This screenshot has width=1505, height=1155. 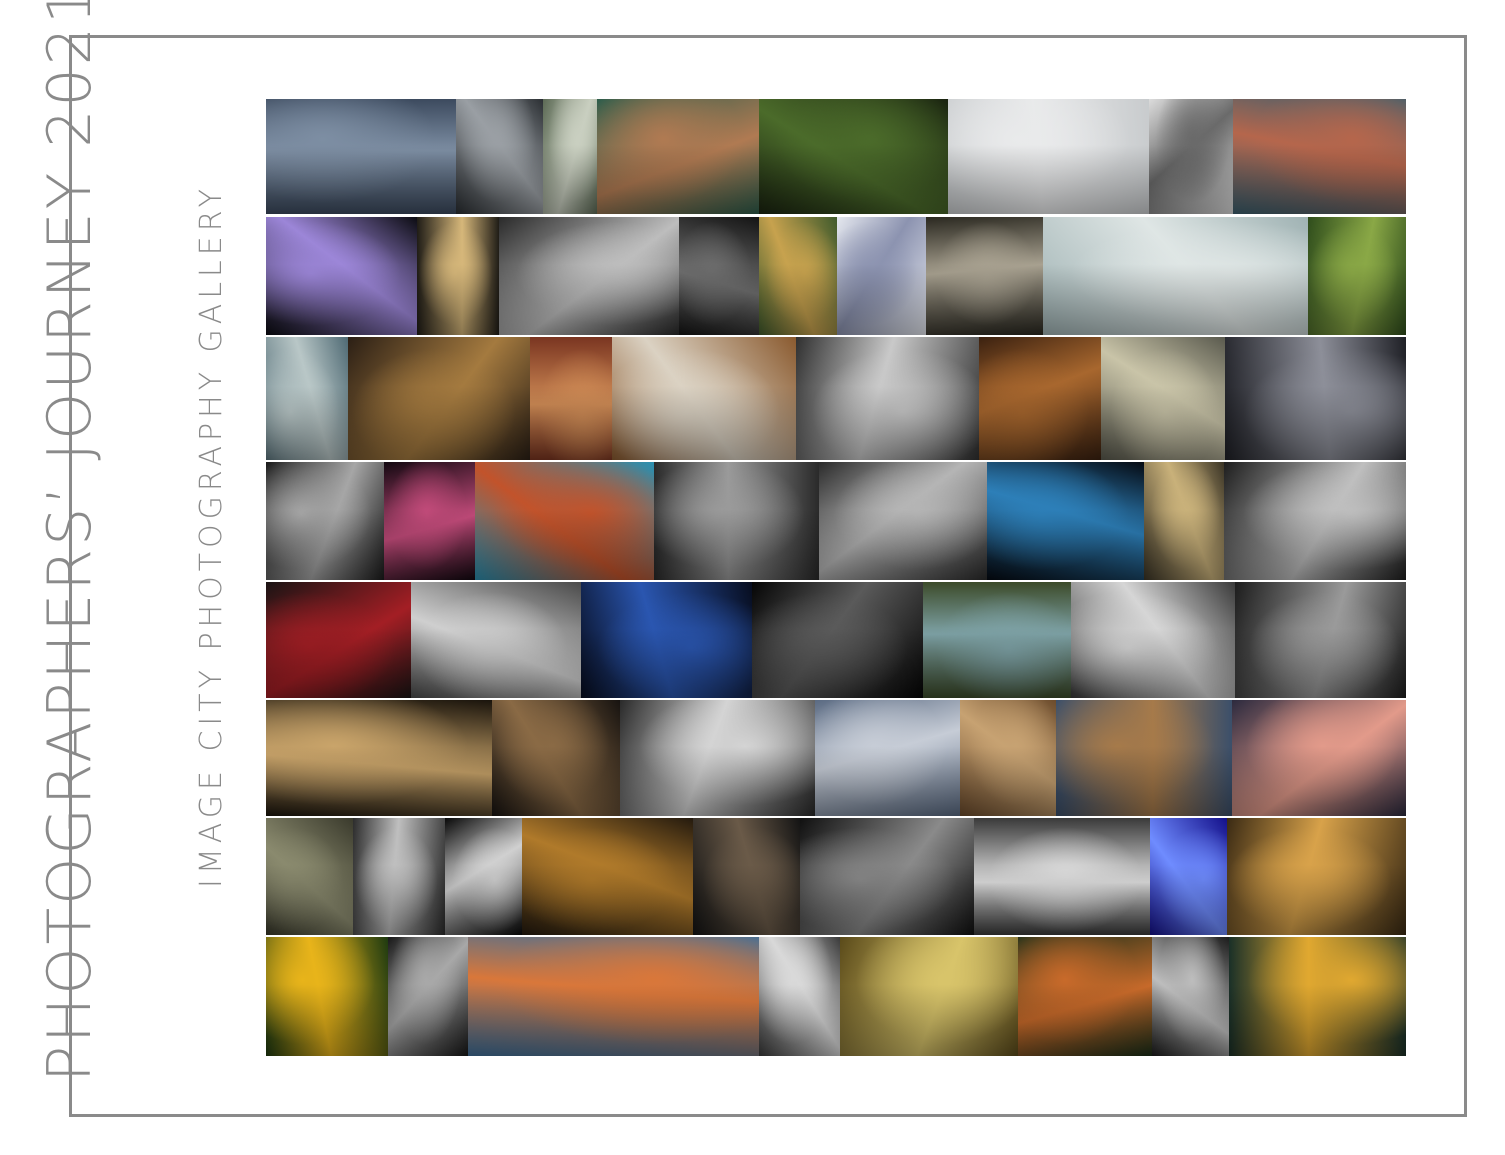 I want to click on photo-sleeping-man, so click(x=499, y=156).